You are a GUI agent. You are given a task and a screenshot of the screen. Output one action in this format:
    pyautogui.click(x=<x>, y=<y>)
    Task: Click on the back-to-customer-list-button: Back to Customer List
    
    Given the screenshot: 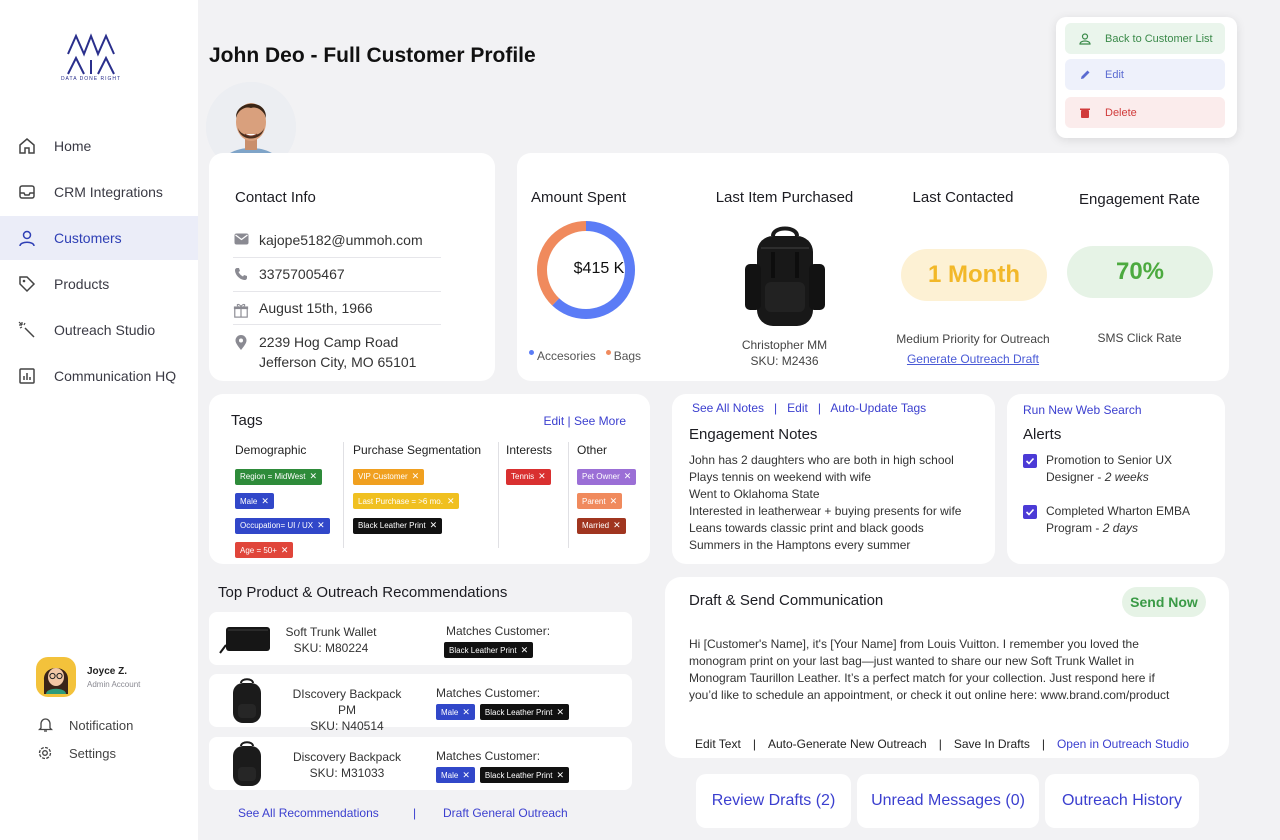 What is the action you would take?
    pyautogui.click(x=1145, y=38)
    